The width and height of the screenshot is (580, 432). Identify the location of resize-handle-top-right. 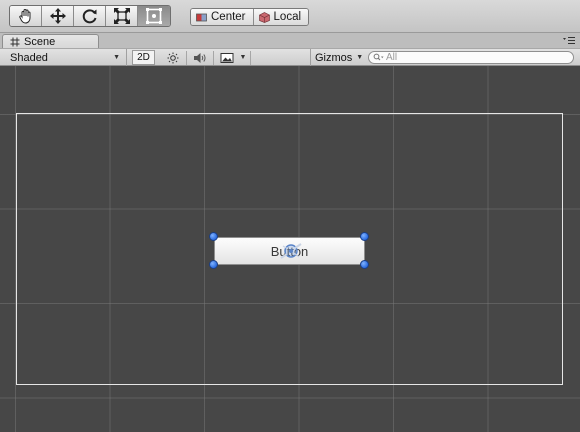
(364, 236).